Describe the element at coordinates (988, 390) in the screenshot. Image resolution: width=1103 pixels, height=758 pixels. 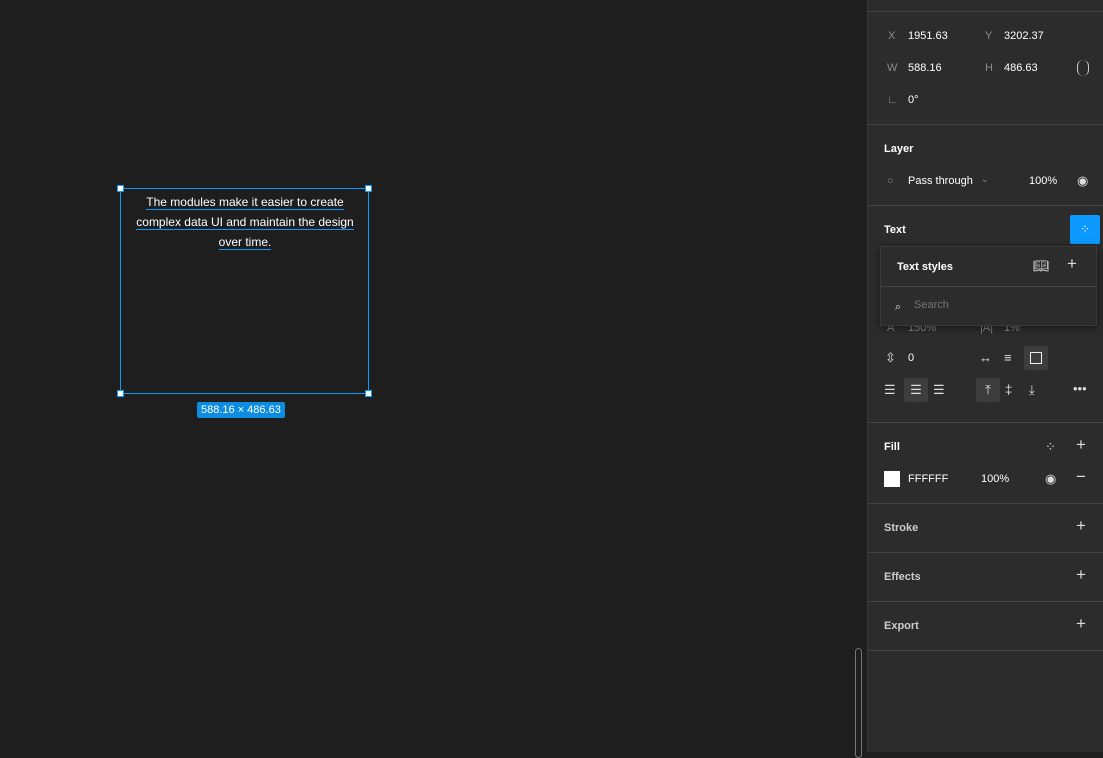
I see `align-top-button: ⤒` at that location.